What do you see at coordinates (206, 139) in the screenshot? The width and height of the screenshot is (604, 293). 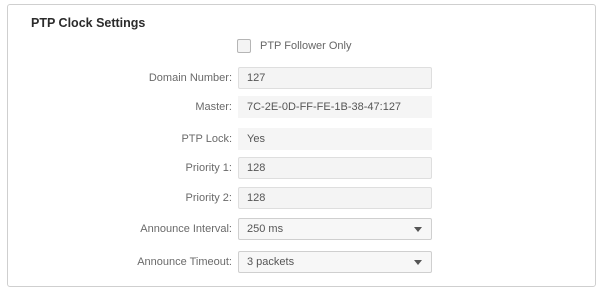 I see `ptp-lock-label: PTP Lock:` at bounding box center [206, 139].